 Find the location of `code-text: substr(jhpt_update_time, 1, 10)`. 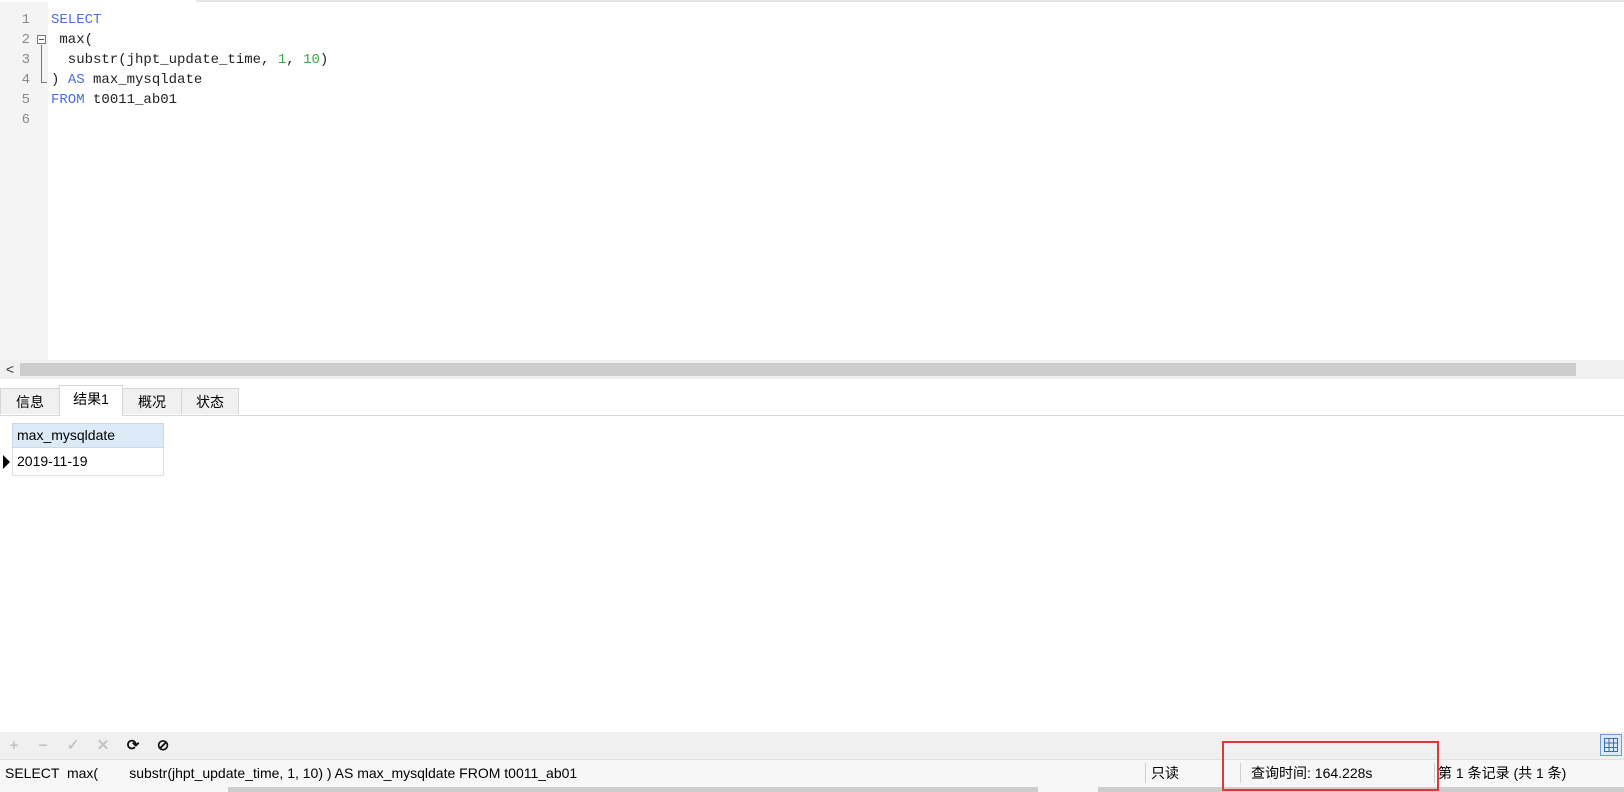

code-text: substr(jhpt_update_time, 1, 10) is located at coordinates (189, 60).